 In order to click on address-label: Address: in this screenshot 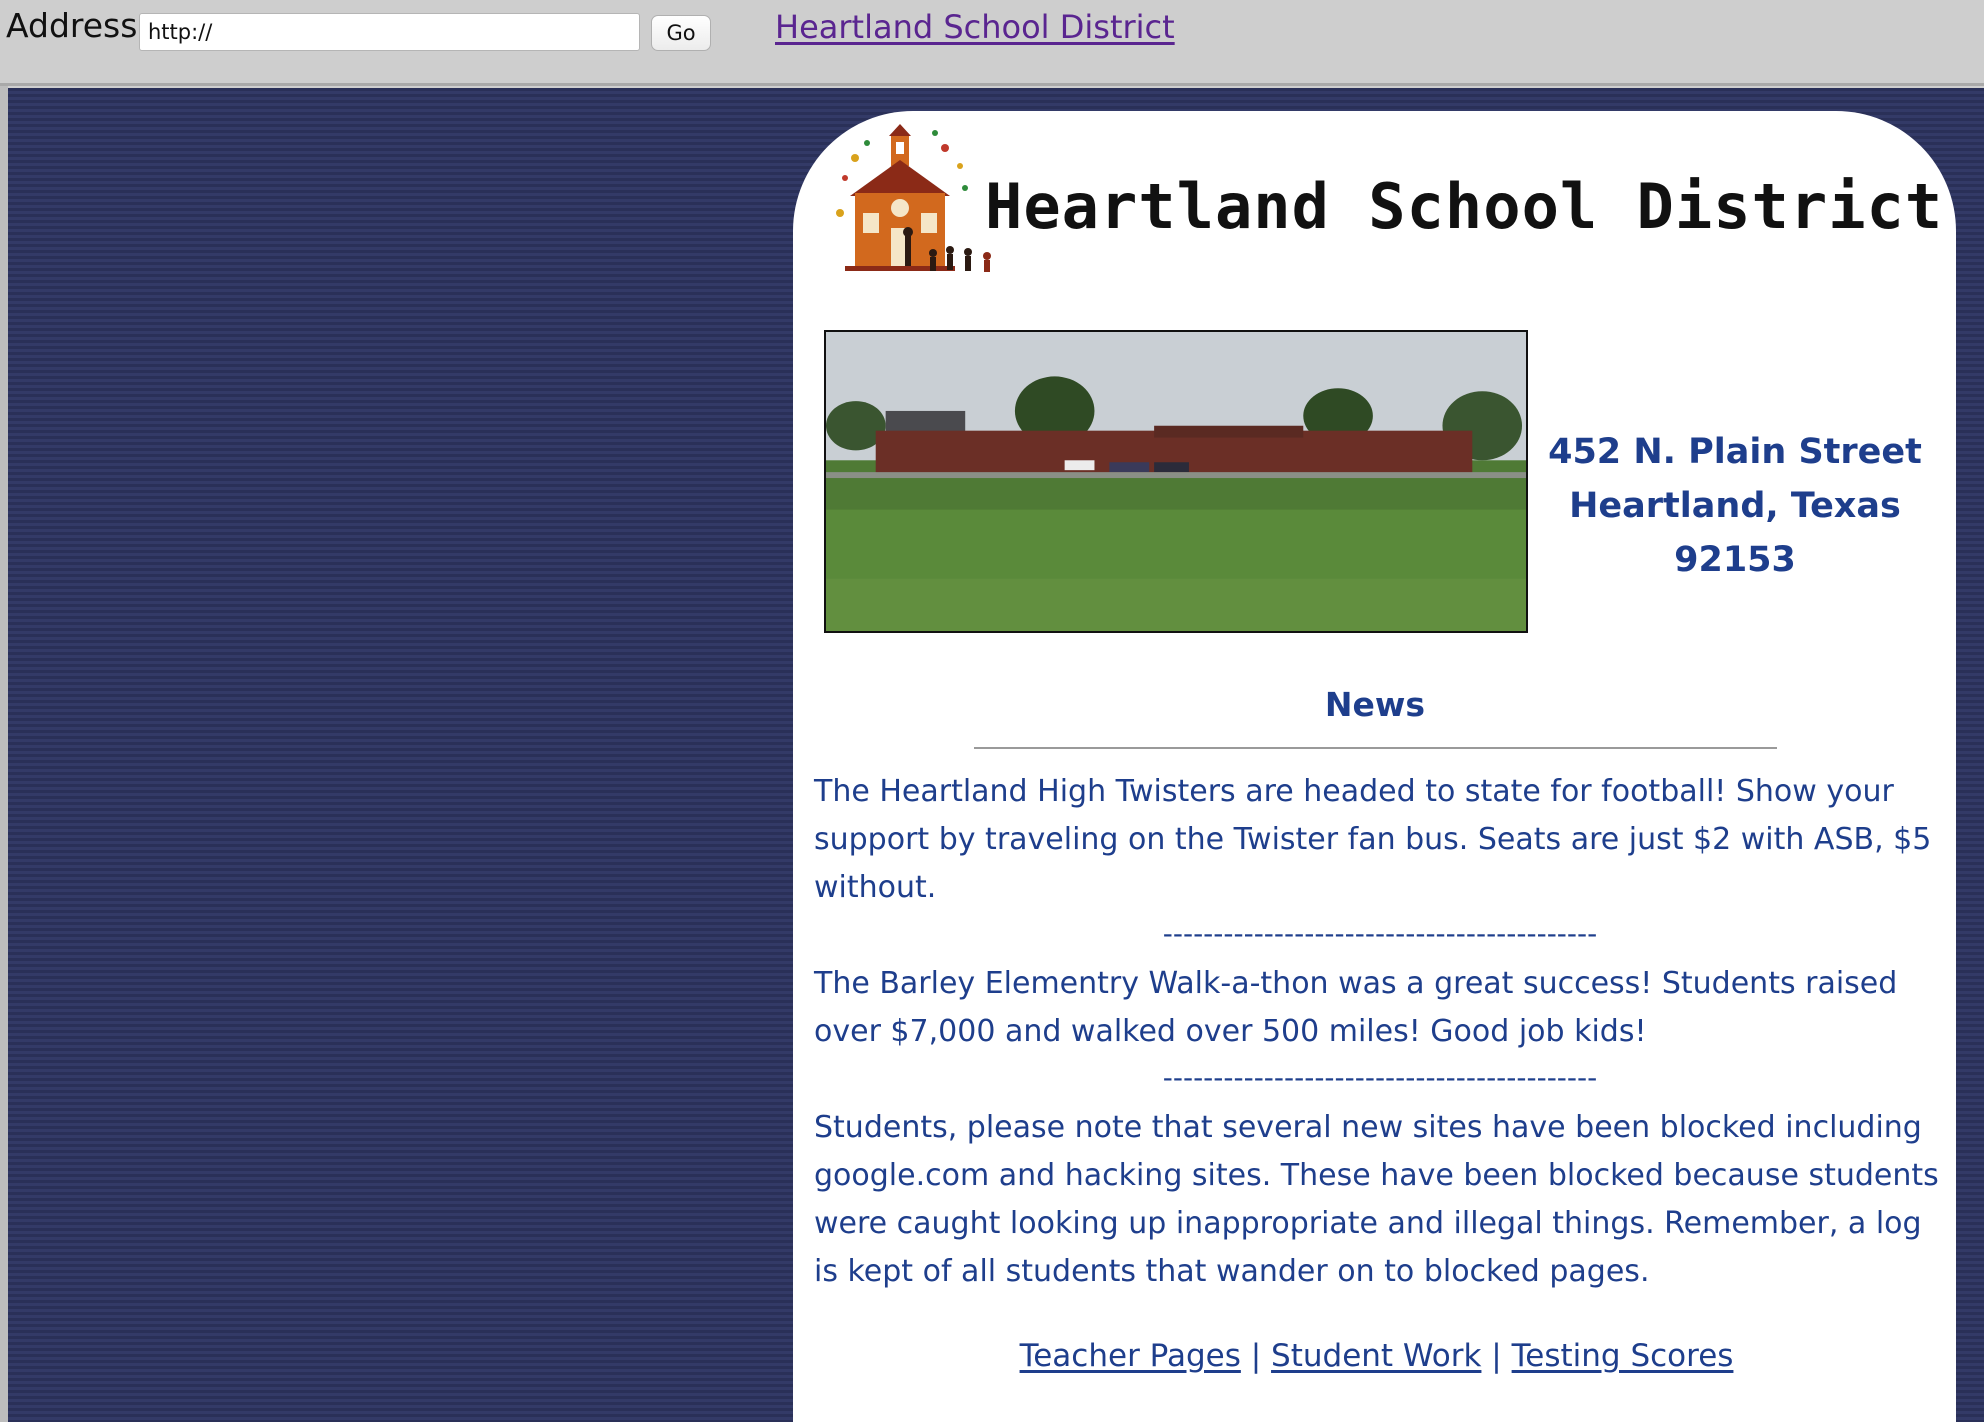, I will do `click(77, 25)`.